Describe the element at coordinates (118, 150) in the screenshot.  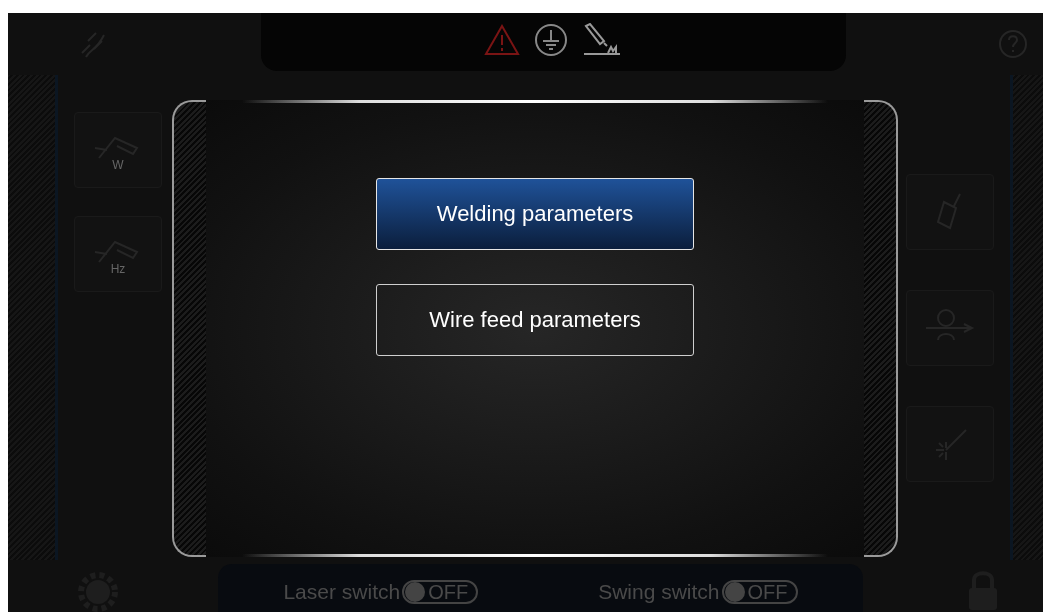
I see `tool-tile: W` at that location.